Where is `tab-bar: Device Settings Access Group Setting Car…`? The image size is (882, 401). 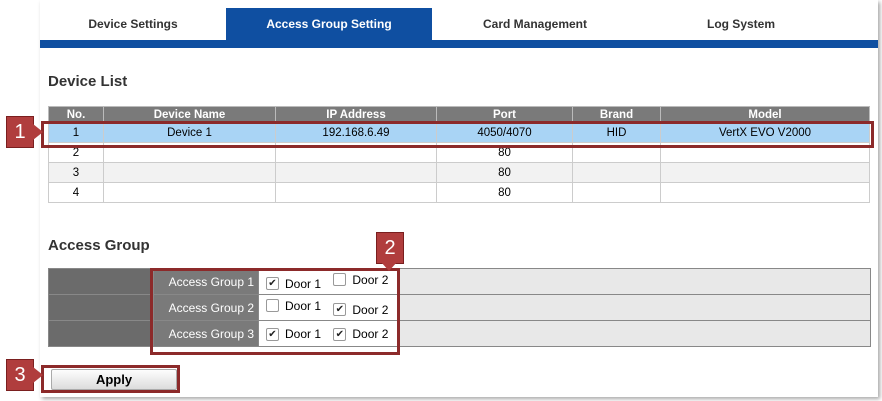 tab-bar: Device Settings Access Group Setting Car… is located at coordinates (459, 24).